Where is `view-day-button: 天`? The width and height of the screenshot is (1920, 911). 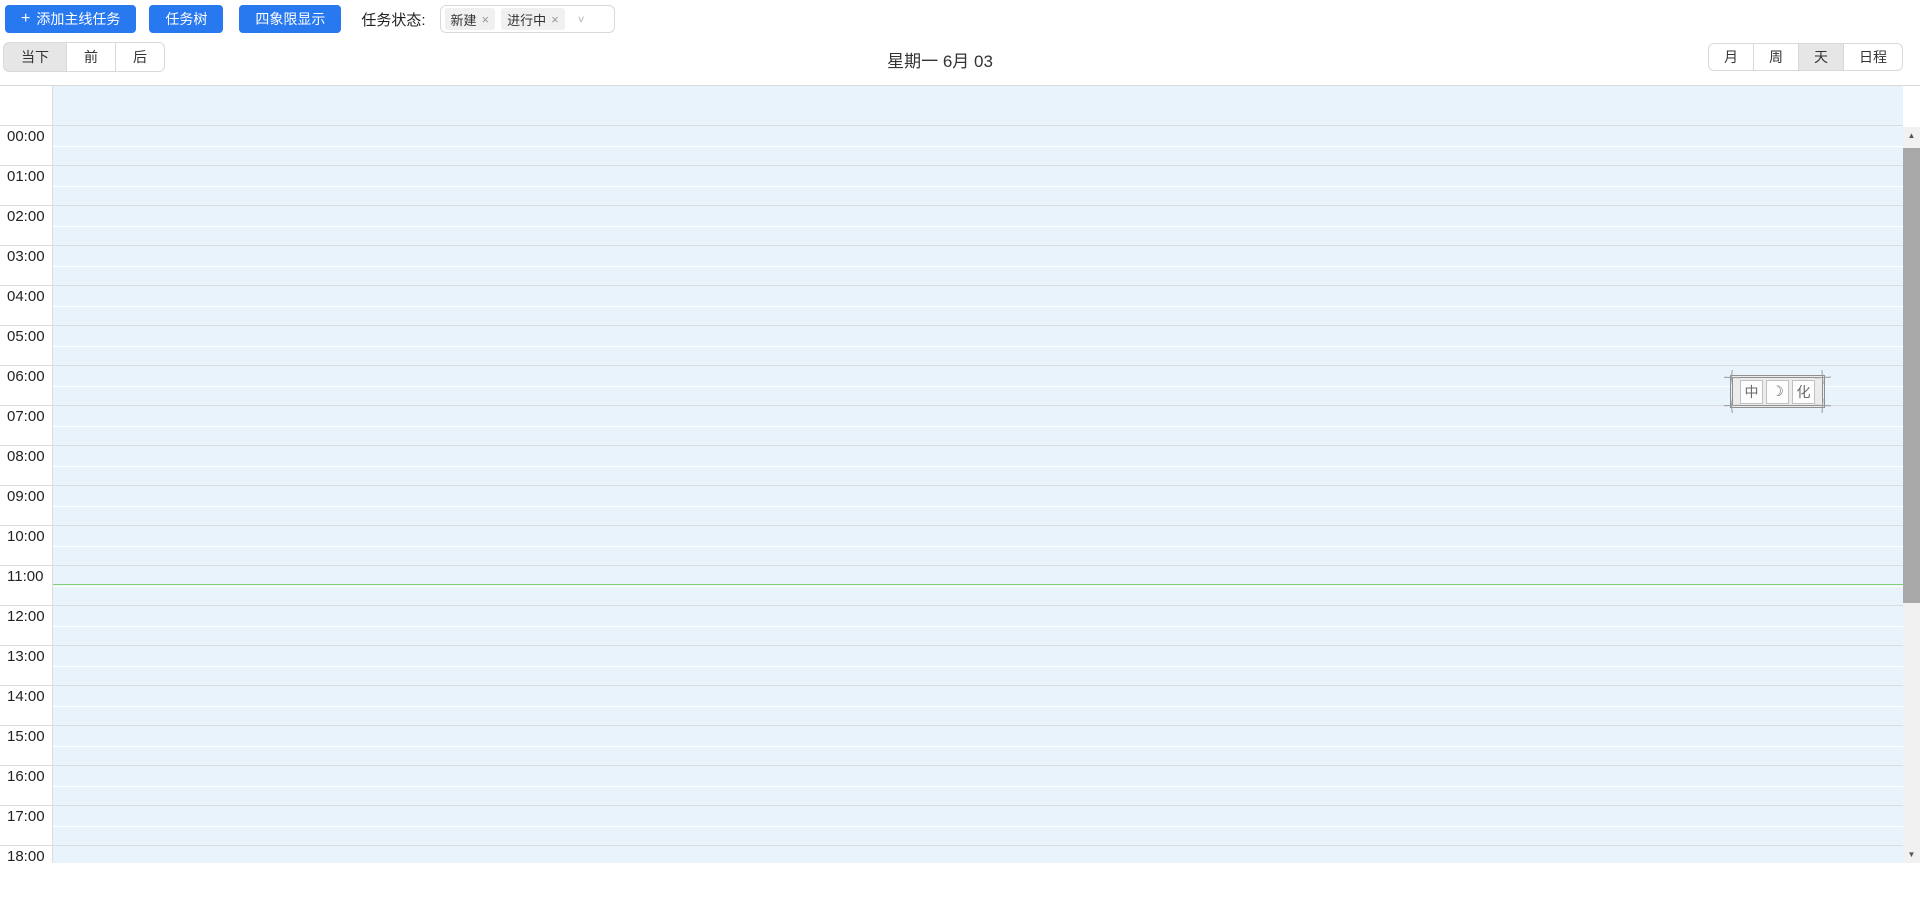 view-day-button: 天 is located at coordinates (1821, 57).